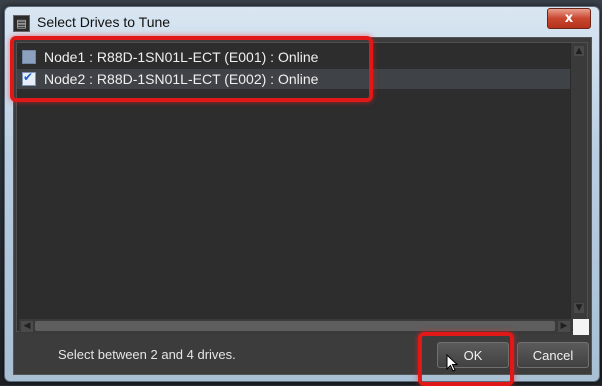  What do you see at coordinates (302, 22) in the screenshot?
I see `title-bar: ▤ Select Drives to Tune x` at bounding box center [302, 22].